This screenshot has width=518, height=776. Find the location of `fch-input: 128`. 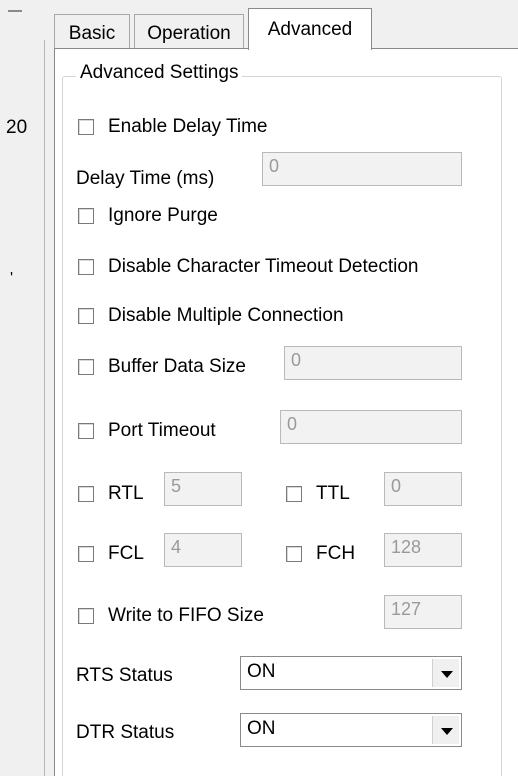

fch-input: 128 is located at coordinates (423, 550).